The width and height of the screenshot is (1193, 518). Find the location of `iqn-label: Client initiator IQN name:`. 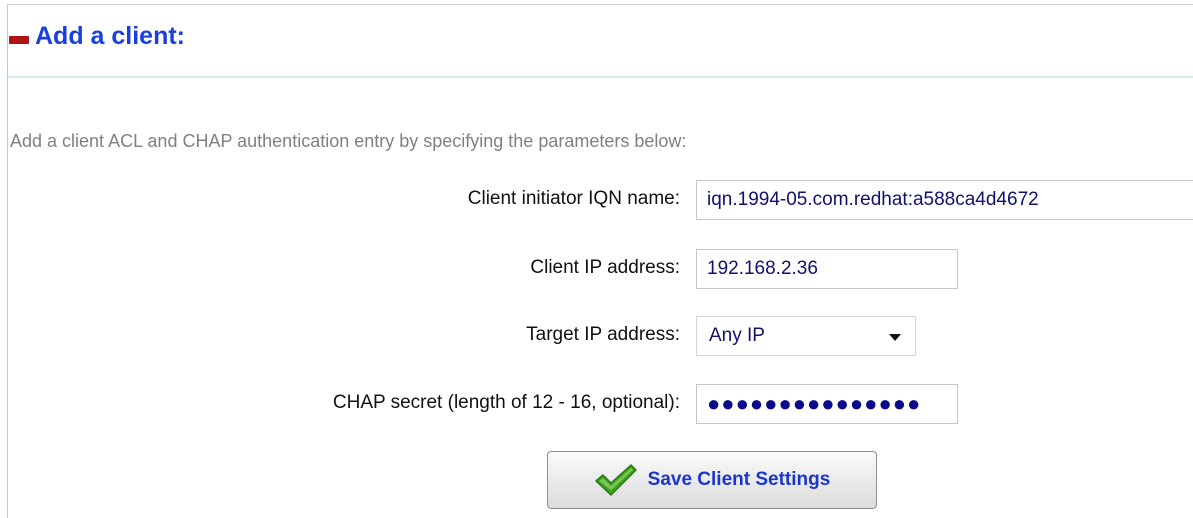

iqn-label: Client initiator IQN name: is located at coordinates (573, 198).